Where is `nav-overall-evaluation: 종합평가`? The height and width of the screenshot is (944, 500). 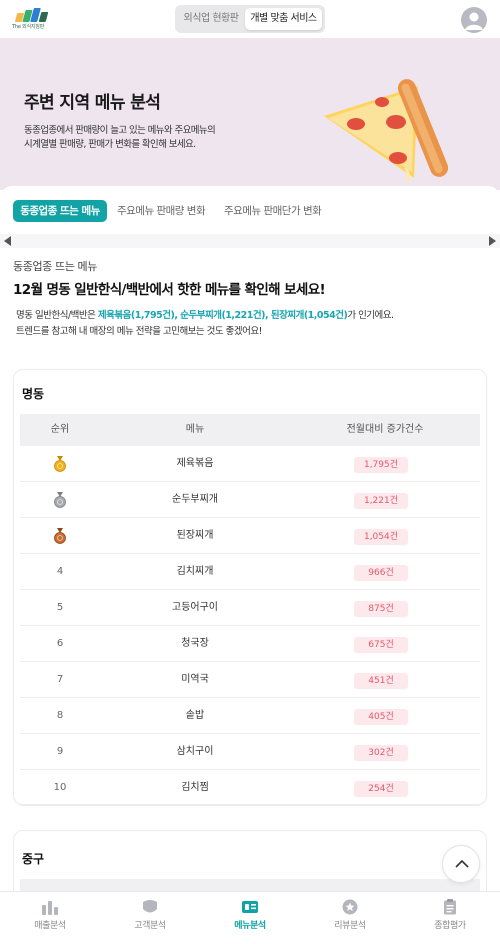 nav-overall-evaluation: 종합평가 is located at coordinates (450, 918).